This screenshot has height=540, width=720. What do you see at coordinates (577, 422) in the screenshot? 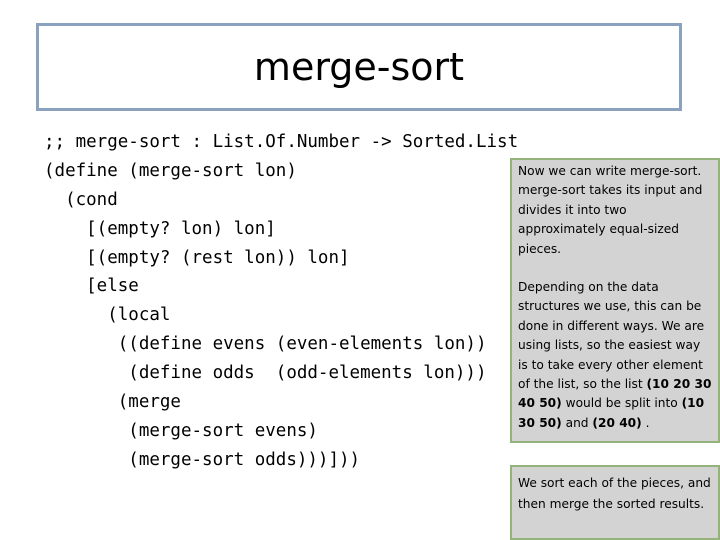
I see `explanation-text: and` at bounding box center [577, 422].